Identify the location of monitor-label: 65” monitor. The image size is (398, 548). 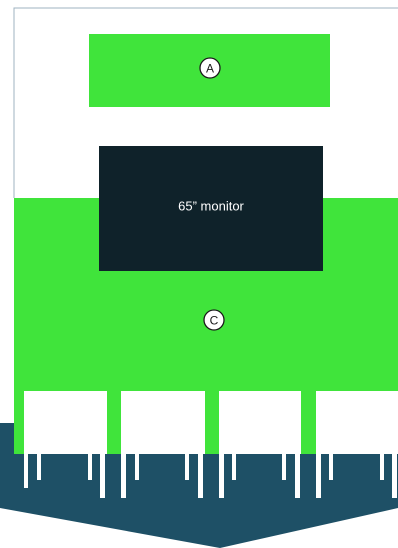
(211, 206).